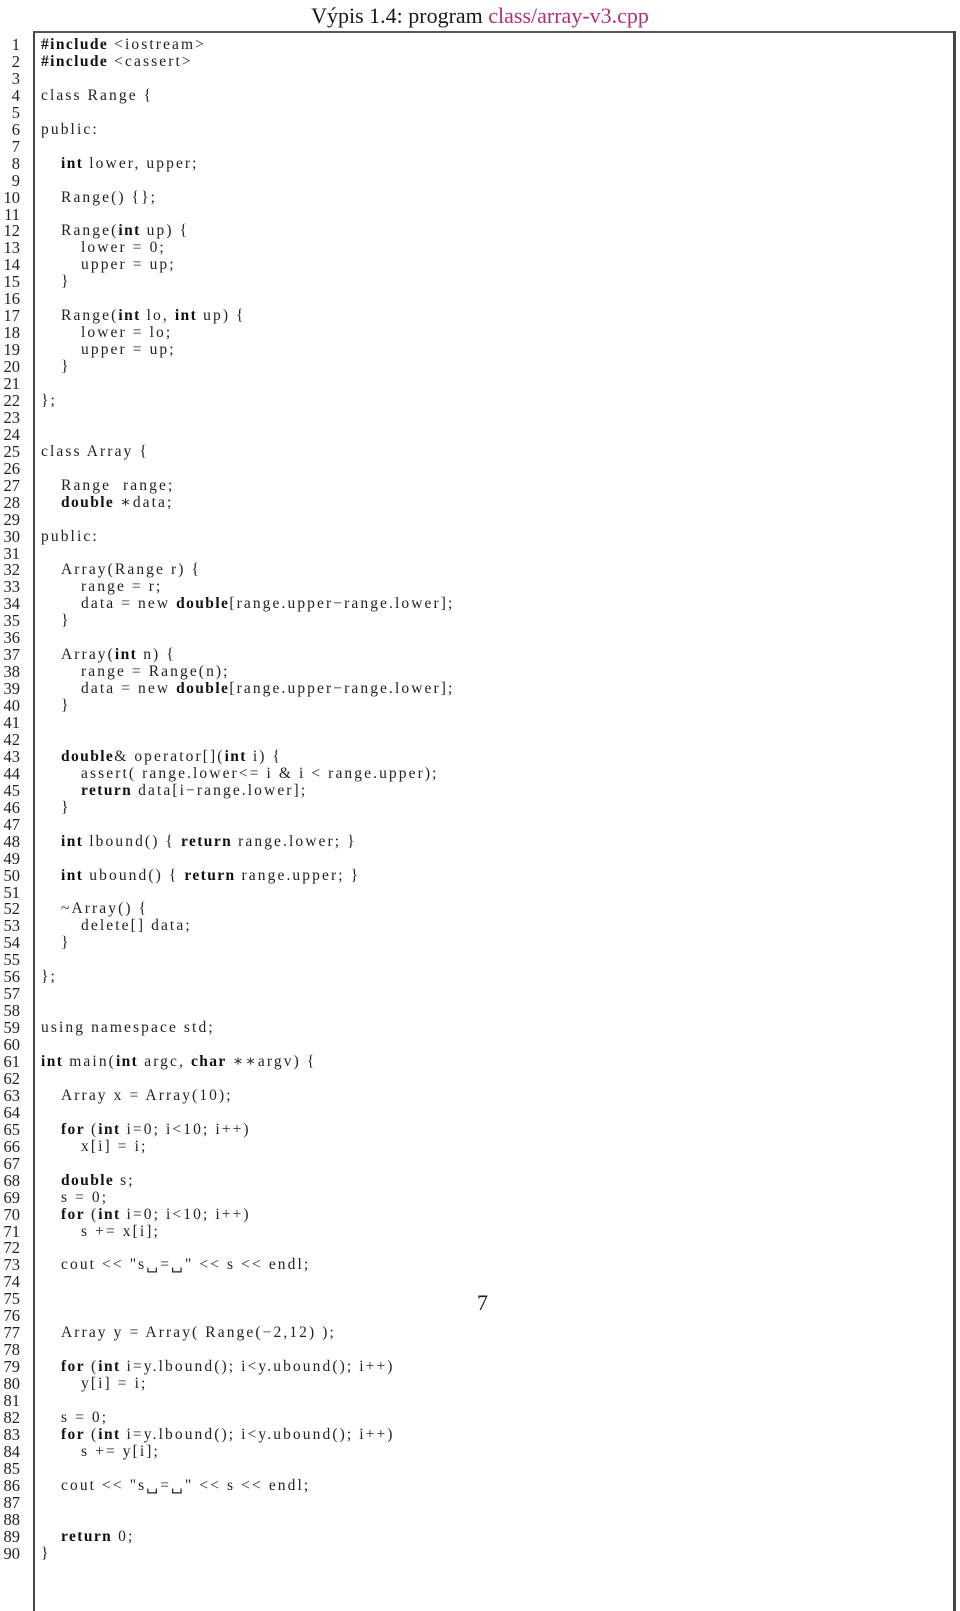 This screenshot has width=960, height=1611. What do you see at coordinates (480, 892) in the screenshot?
I see `code-line: 51` at bounding box center [480, 892].